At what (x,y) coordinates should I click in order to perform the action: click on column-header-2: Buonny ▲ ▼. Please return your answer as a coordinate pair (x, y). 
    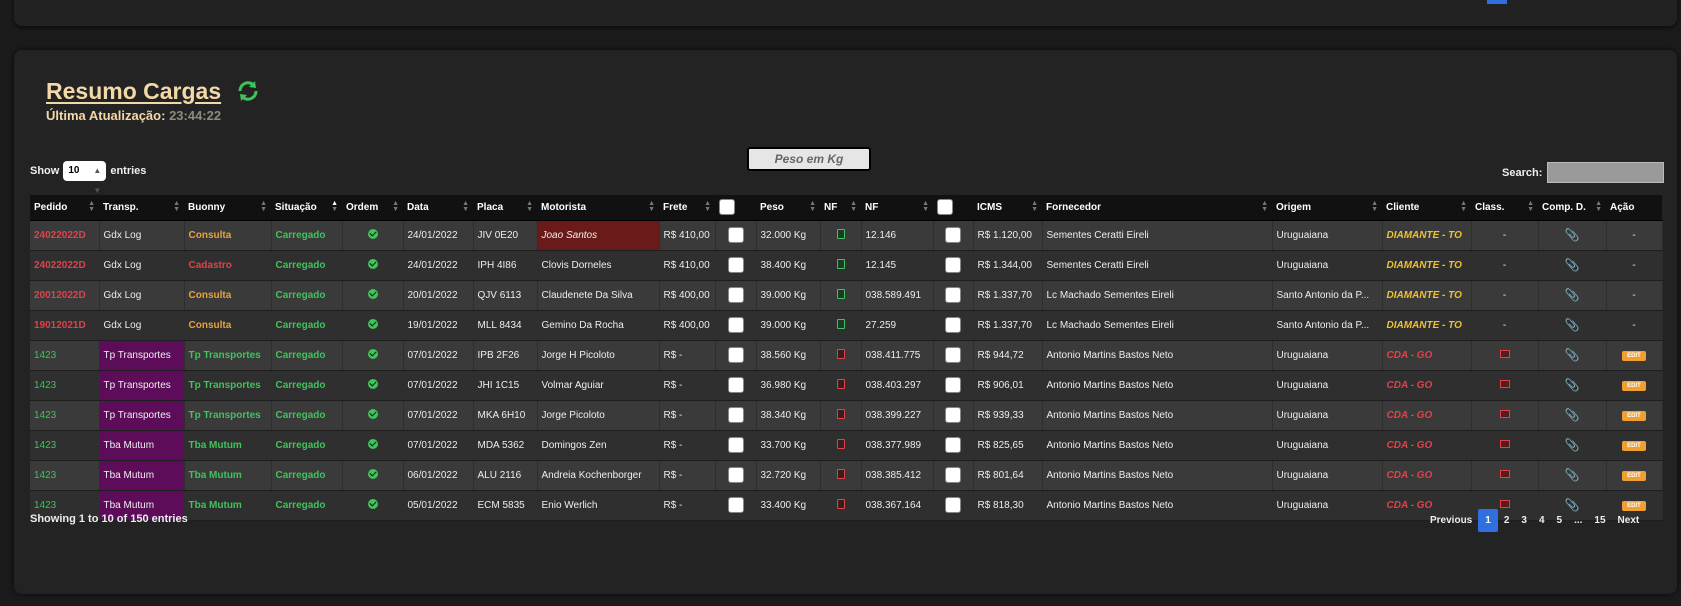
    Looking at the image, I should click on (227, 208).